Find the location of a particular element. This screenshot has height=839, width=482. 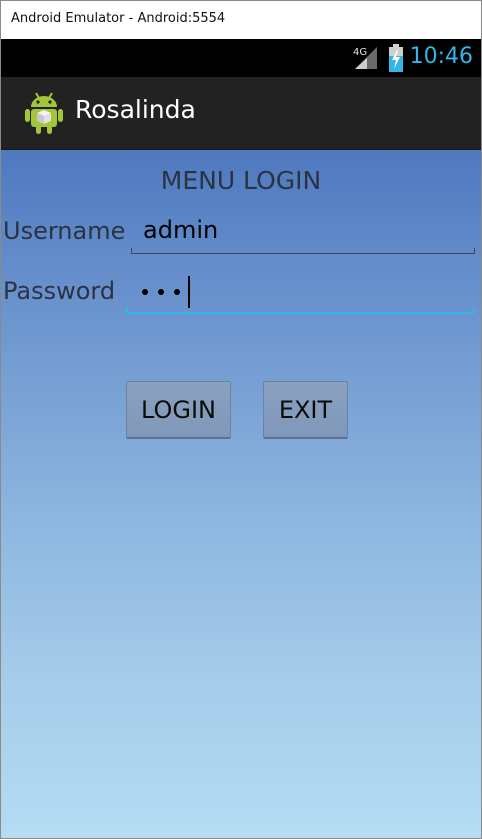

battery-charging-icon is located at coordinates (396, 58).